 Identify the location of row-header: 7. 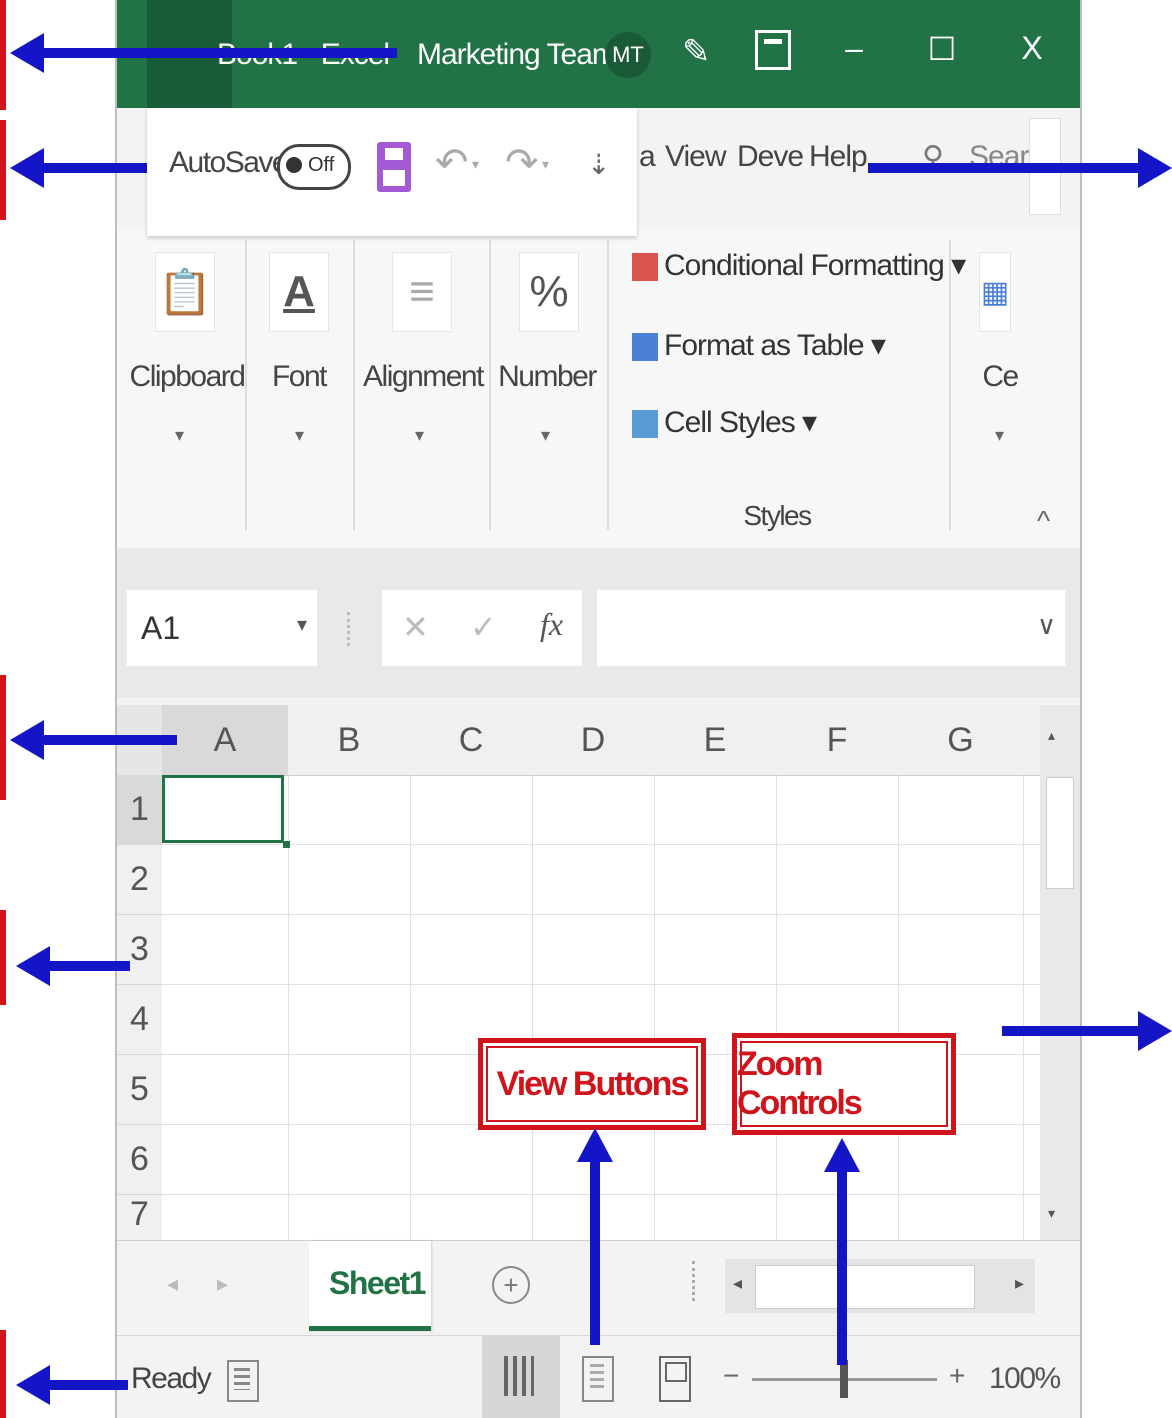
(139, 1220).